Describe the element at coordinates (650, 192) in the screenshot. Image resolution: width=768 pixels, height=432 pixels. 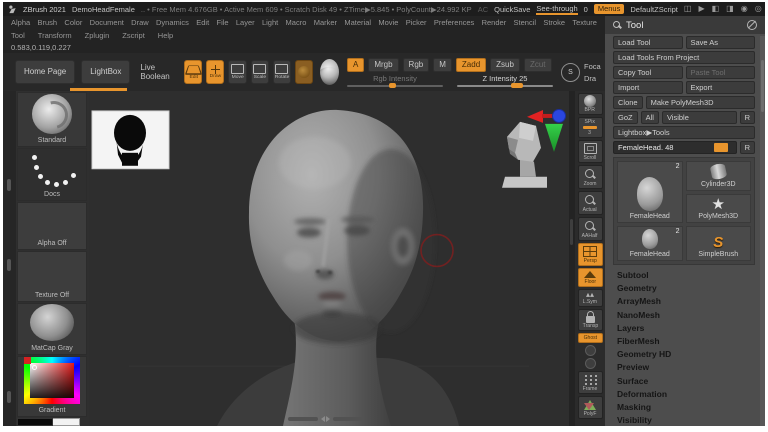
I see `tool-thumb-femalehead: 2 FemaleHead` at that location.